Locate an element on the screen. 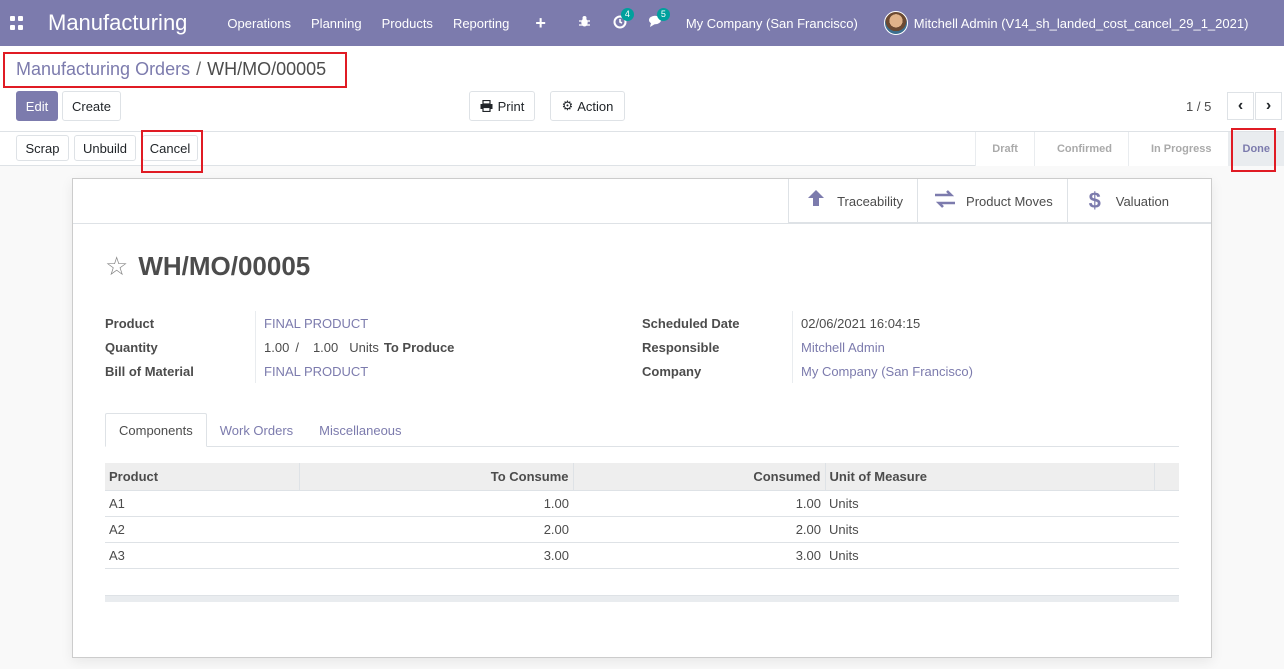 The height and width of the screenshot is (669, 1284). column-header-to-consume: To Consume is located at coordinates (436, 477).